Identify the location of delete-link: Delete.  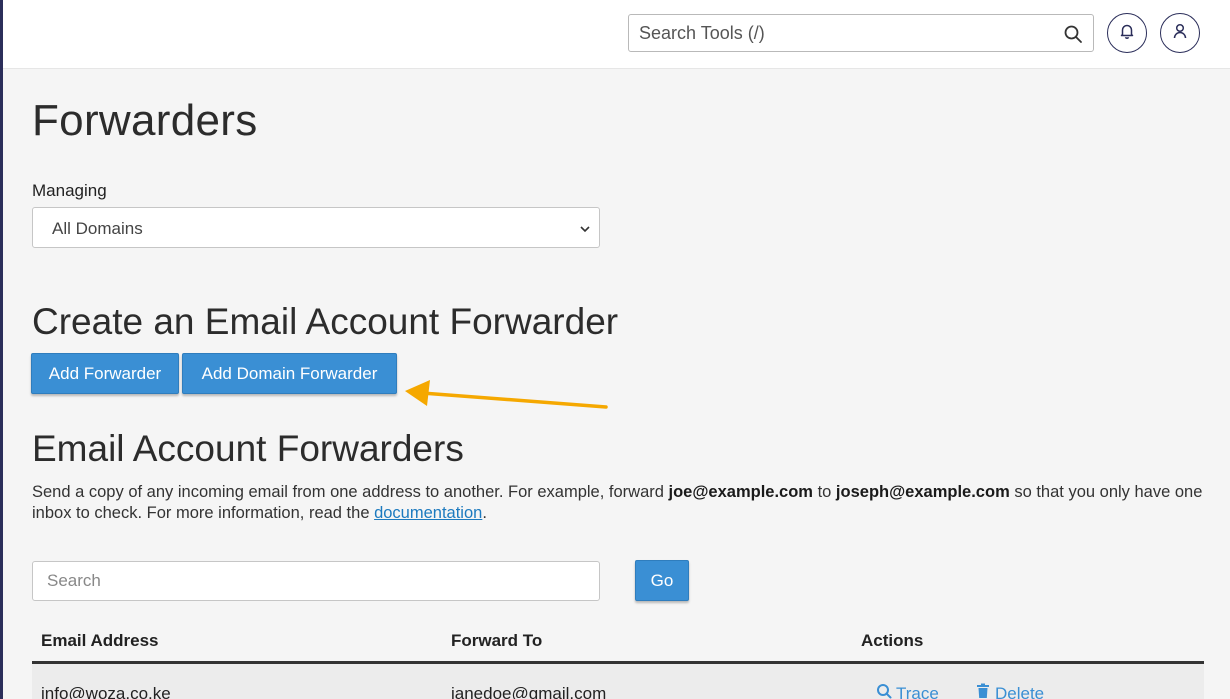
(1009, 691).